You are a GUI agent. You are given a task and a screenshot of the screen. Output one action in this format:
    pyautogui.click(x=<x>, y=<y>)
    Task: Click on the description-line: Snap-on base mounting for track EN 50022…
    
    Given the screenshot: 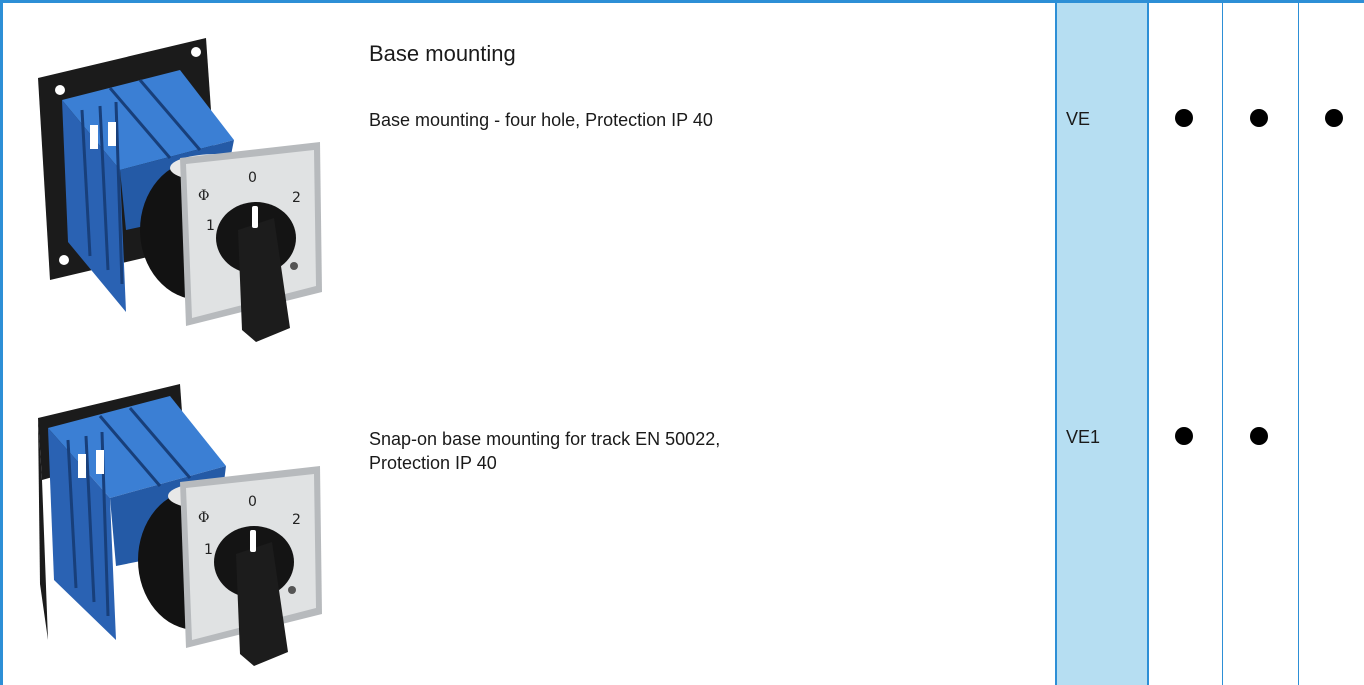 What is the action you would take?
    pyautogui.click(x=545, y=439)
    